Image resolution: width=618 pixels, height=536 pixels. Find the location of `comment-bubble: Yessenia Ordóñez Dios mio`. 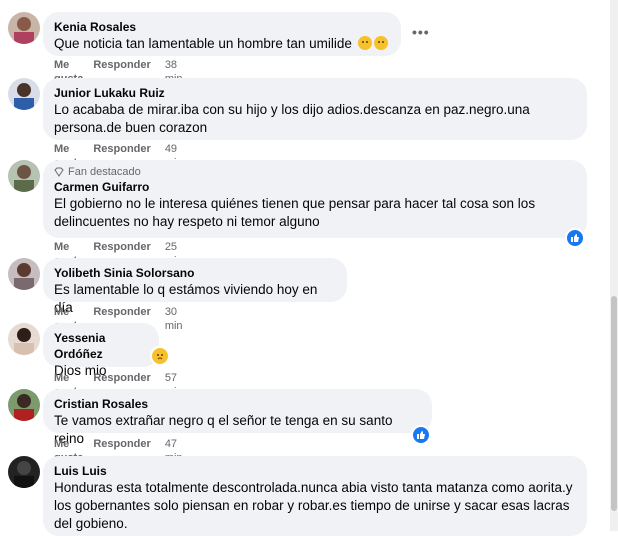

comment-bubble: Yessenia Ordóñez Dios mio is located at coordinates (101, 350).